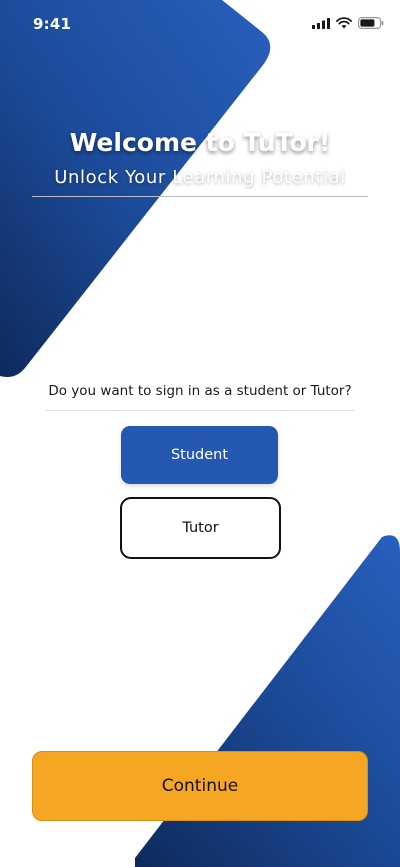  What do you see at coordinates (344, 23) in the screenshot?
I see `wifi-icon` at bounding box center [344, 23].